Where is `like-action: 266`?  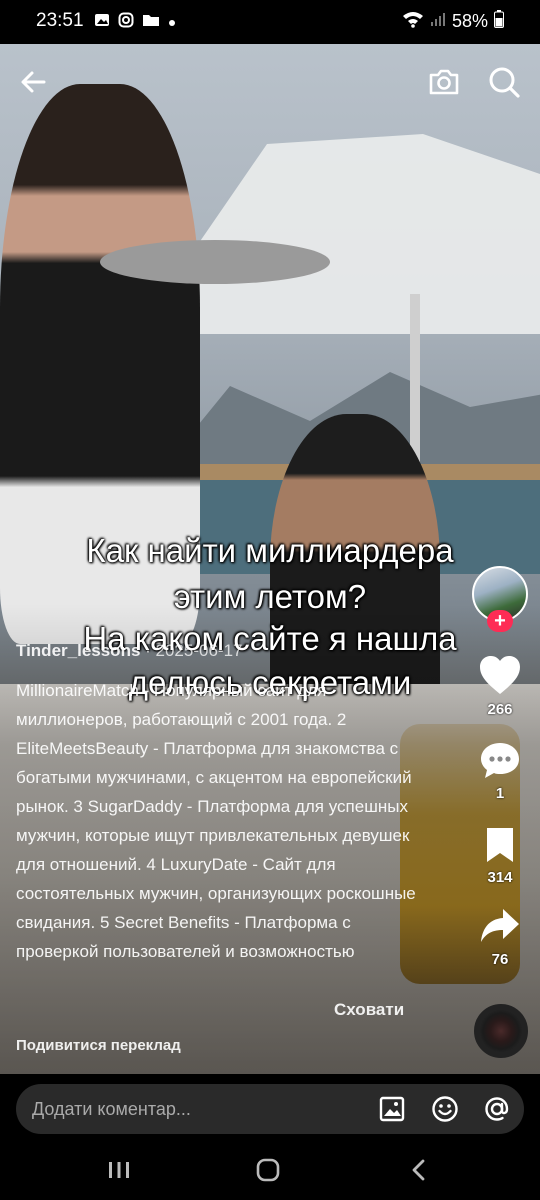 like-action: 266 is located at coordinates (500, 686).